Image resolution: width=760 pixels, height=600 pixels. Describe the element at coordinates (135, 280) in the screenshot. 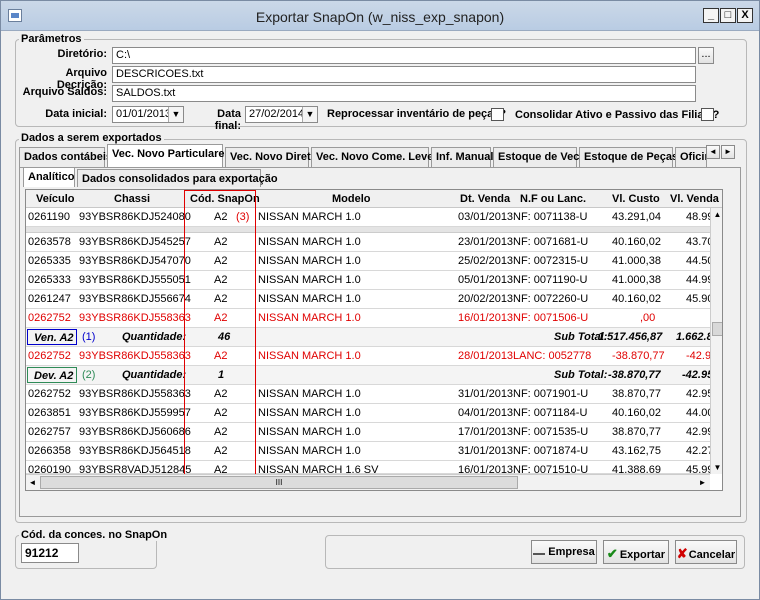

I see `cell-chassi: 93YBSR86KDJ555051` at that location.